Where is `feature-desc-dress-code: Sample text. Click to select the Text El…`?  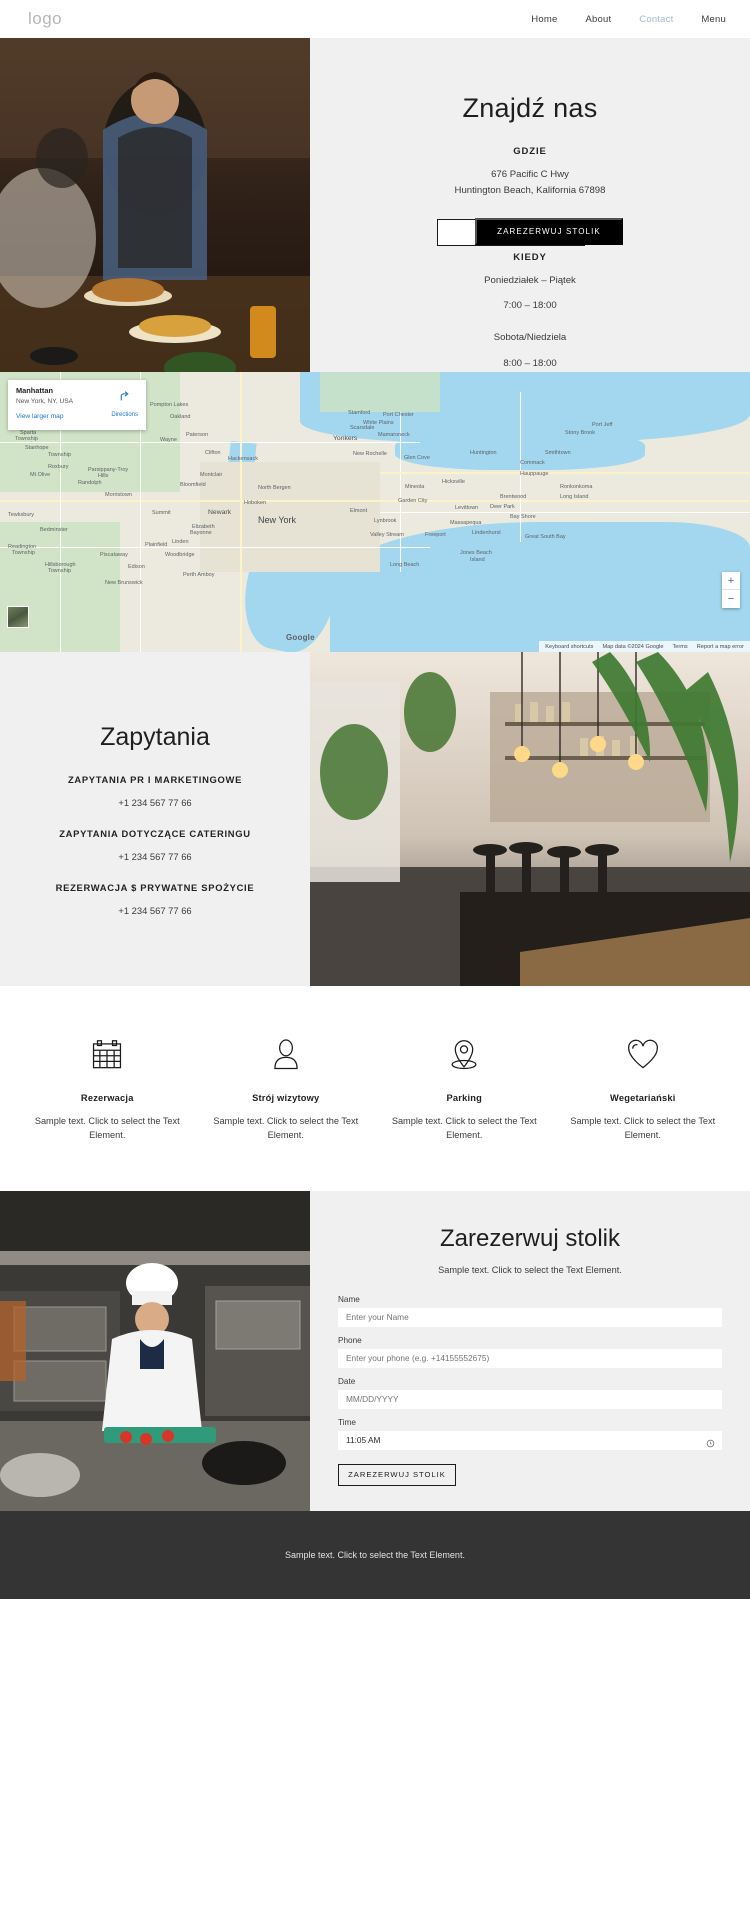 feature-desc-dress-code: Sample text. Click to select the Text El… is located at coordinates (286, 1128).